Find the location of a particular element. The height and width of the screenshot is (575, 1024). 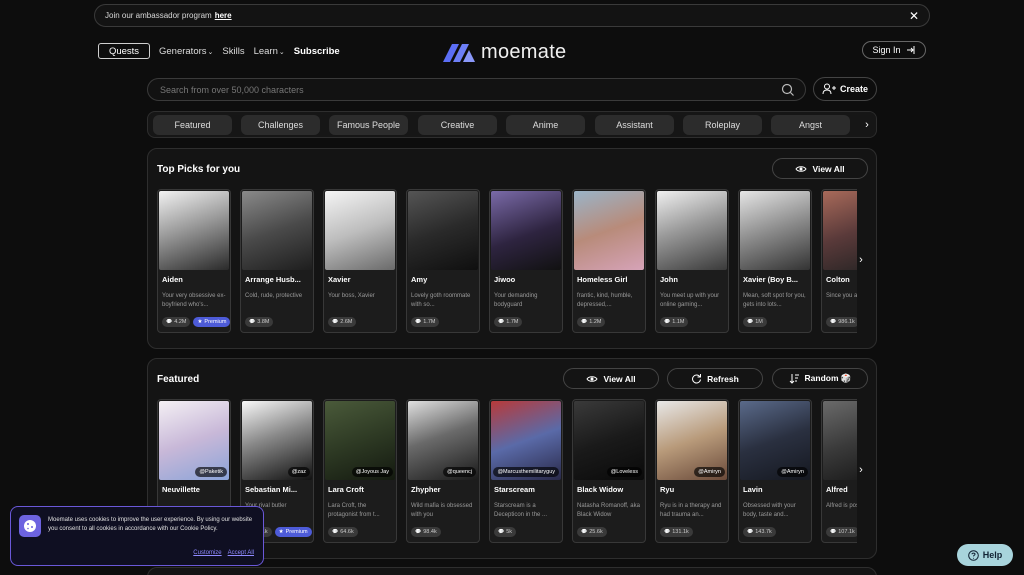

character-name: Black Widow is located at coordinates (600, 489).